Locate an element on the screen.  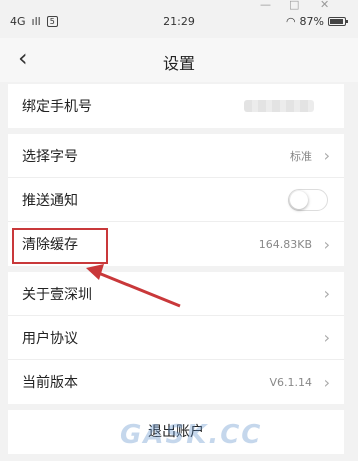
annotation-arrow-icon is located at coordinates (133, 286).